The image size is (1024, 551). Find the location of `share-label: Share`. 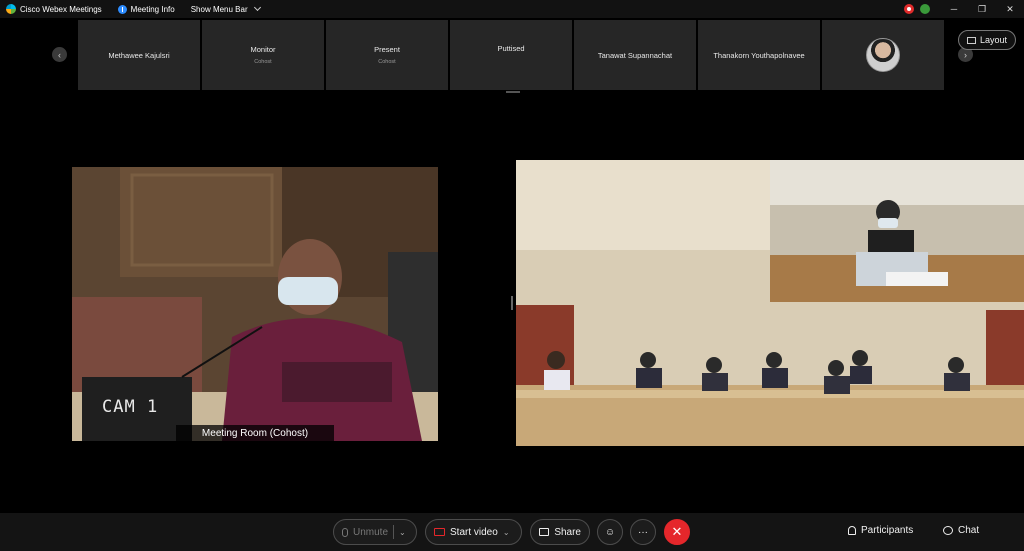

share-label: Share is located at coordinates (567, 532).